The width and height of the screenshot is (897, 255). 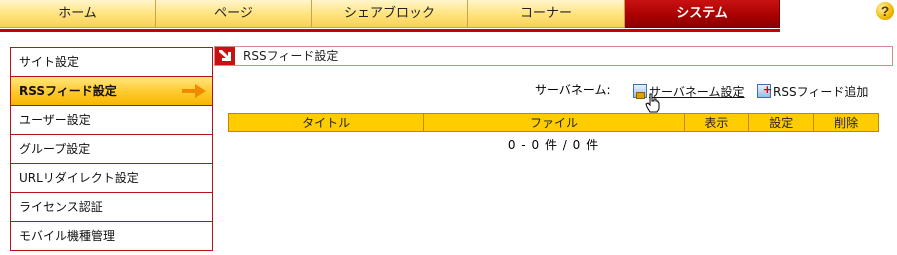 What do you see at coordinates (885, 11) in the screenshot?
I see `question-circle-icon: ?` at bounding box center [885, 11].